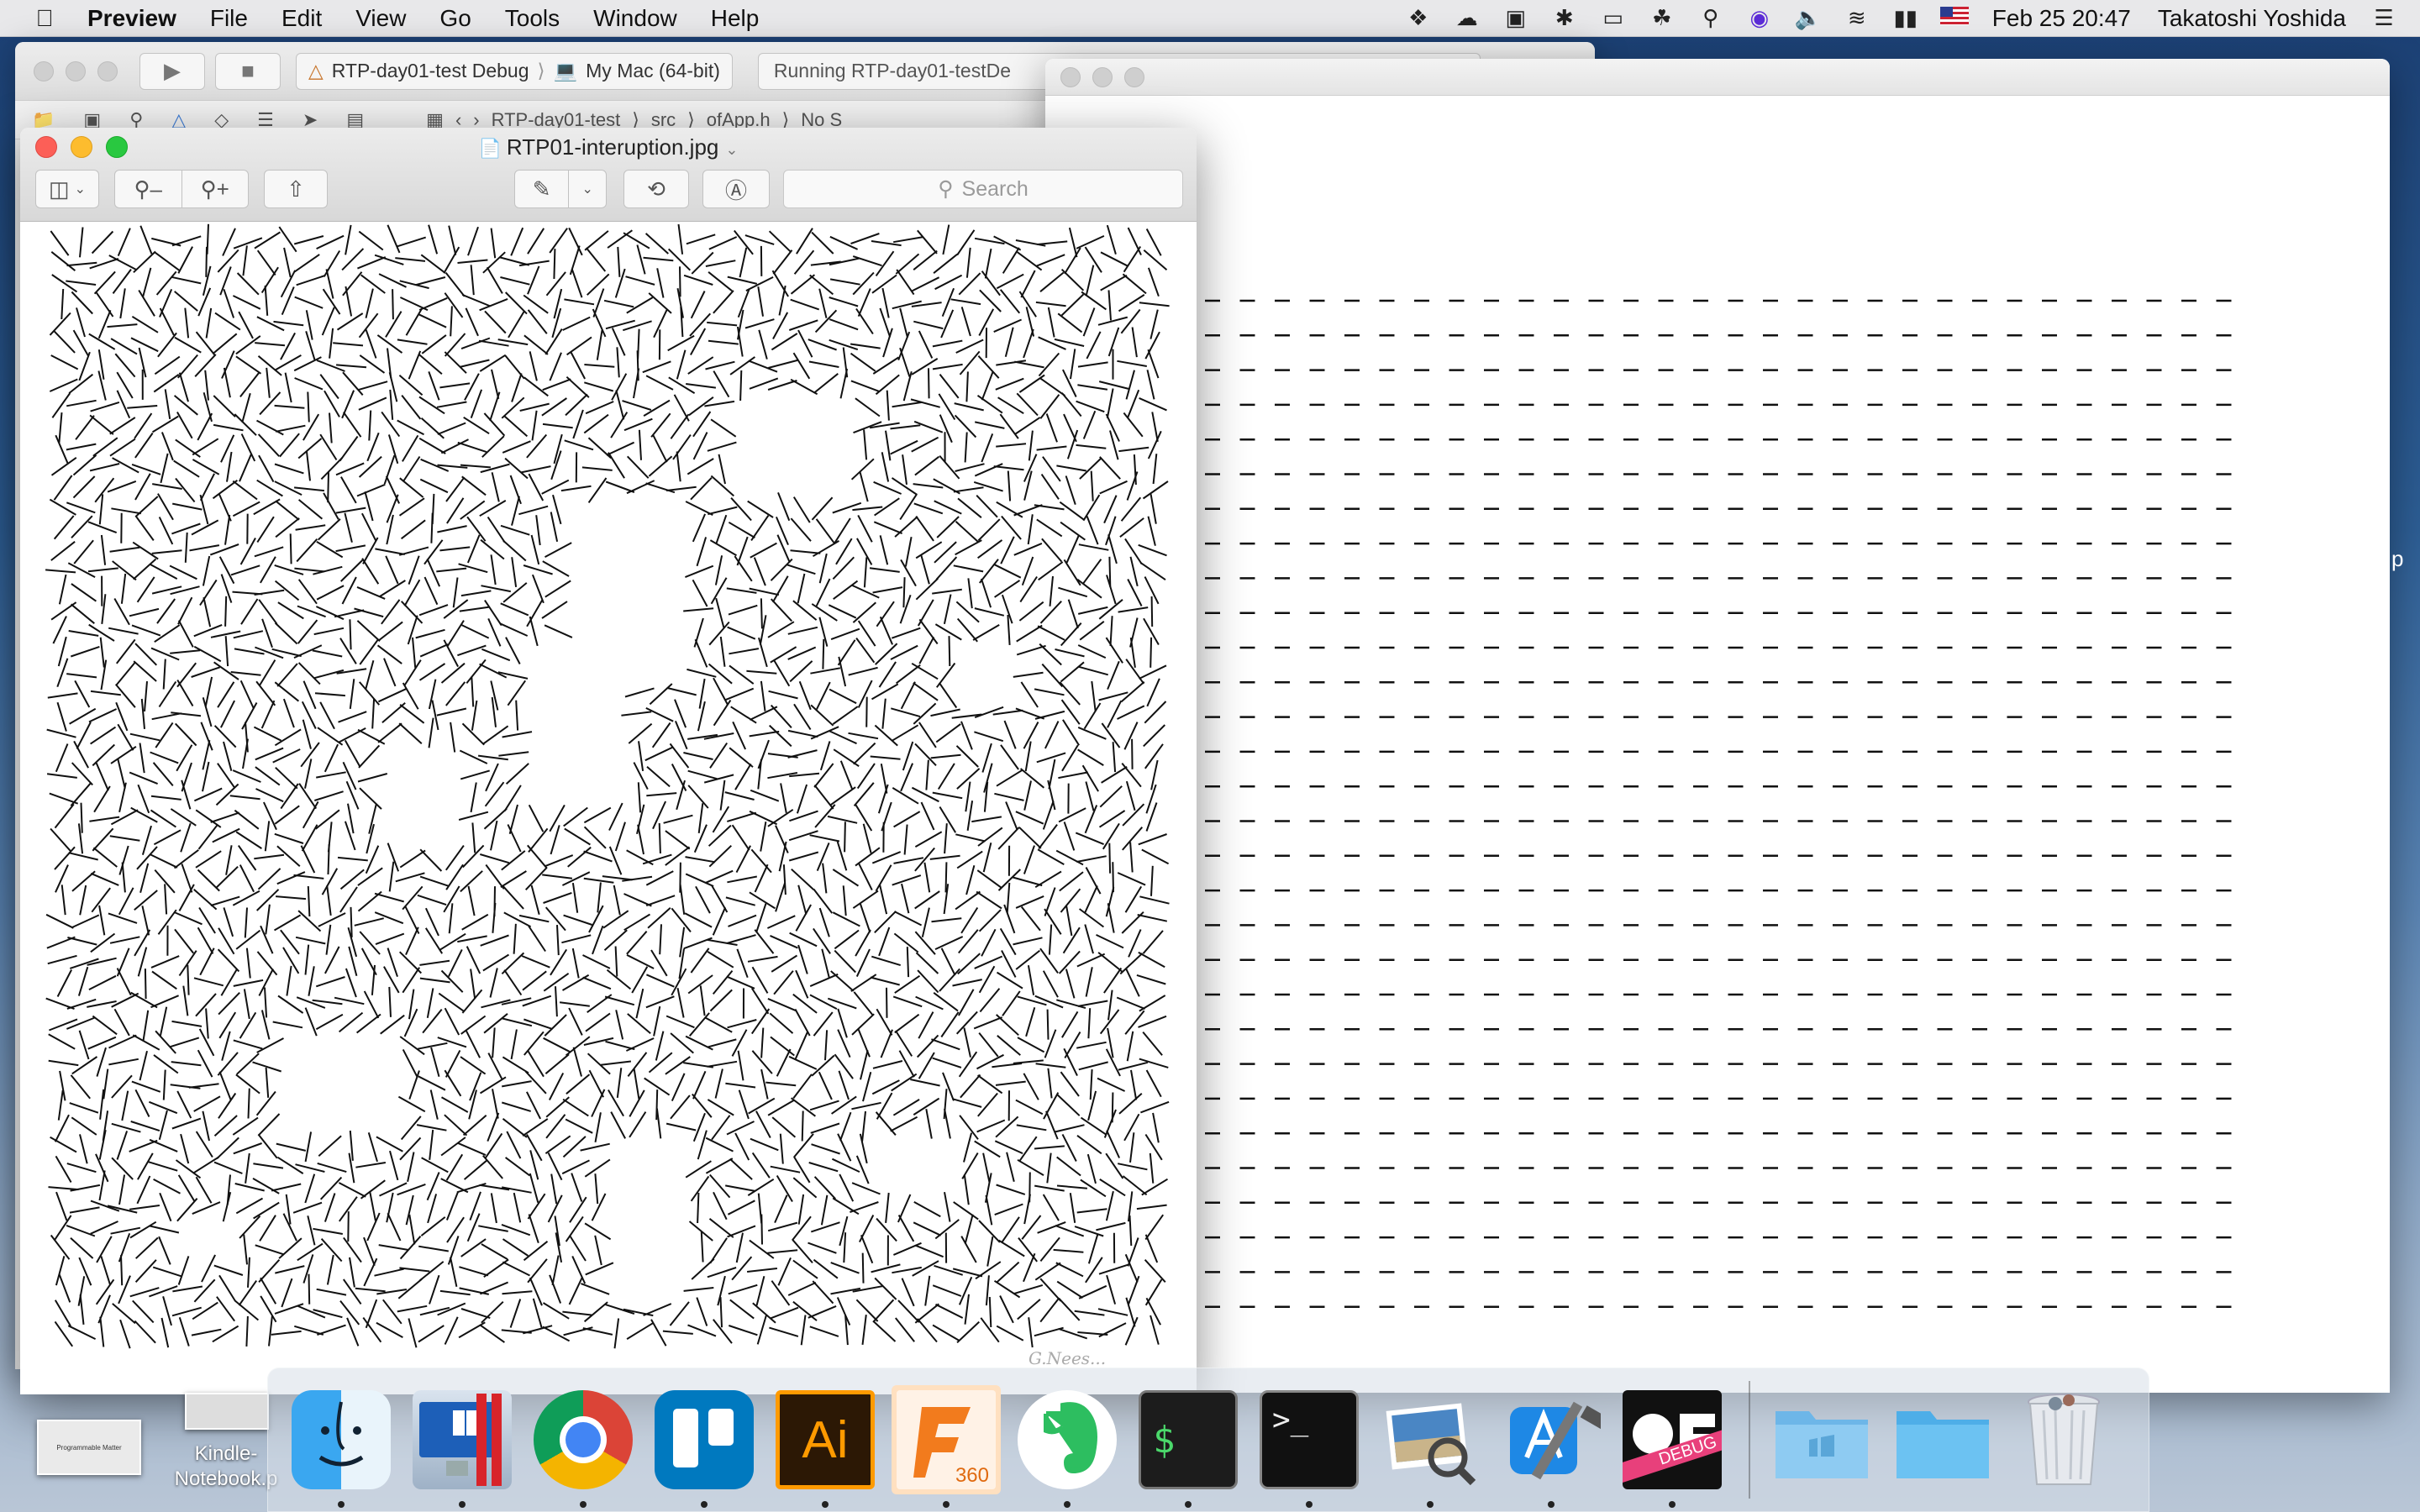  Describe the element at coordinates (704, 1446) in the screenshot. I see `dock-trello` at that location.